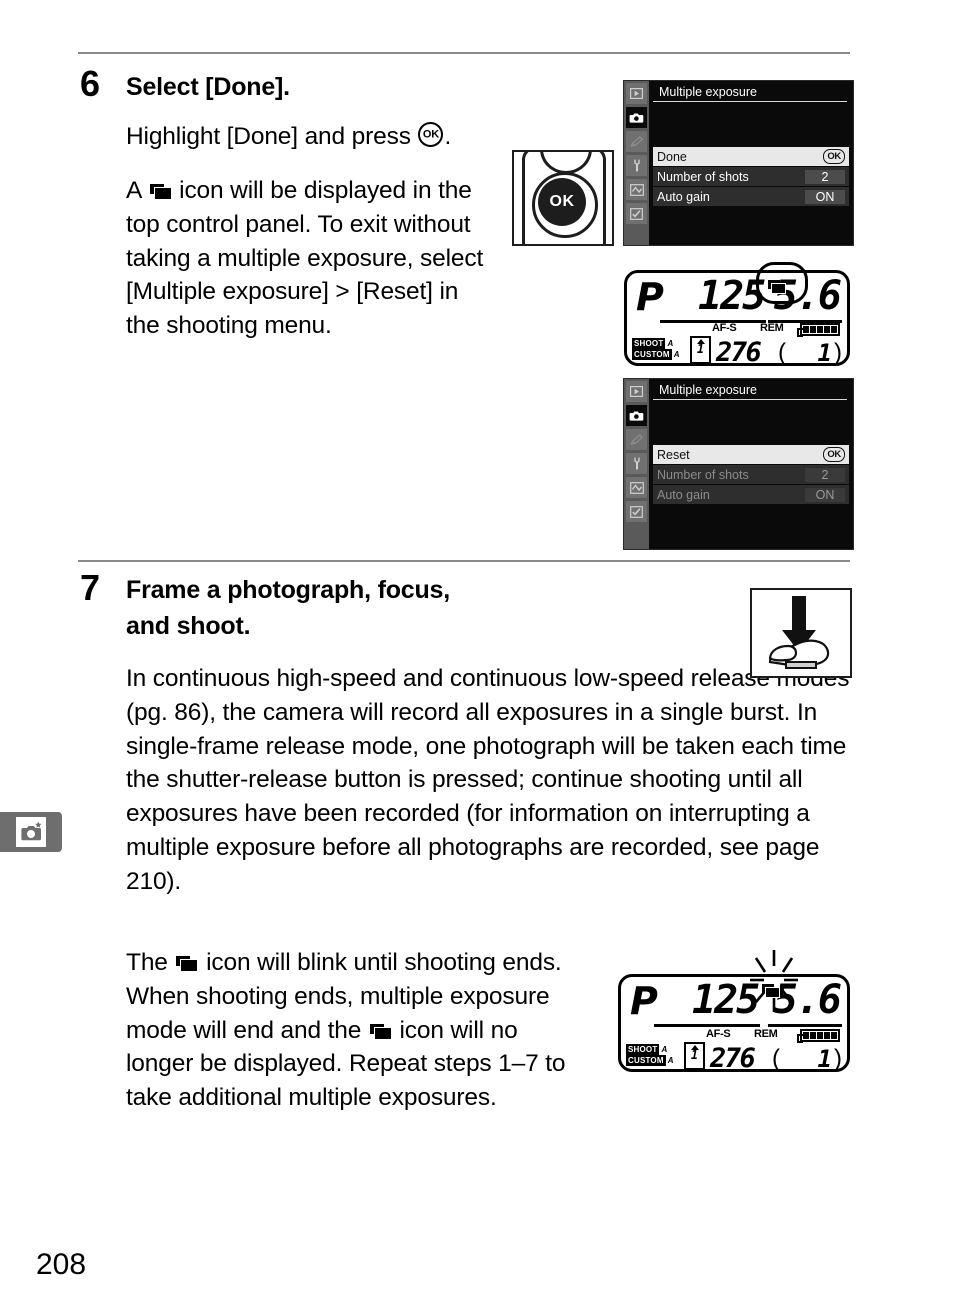 This screenshot has width=954, height=1314. What do you see at coordinates (838, 1058) in the screenshot?
I see `buffer-paren-close: )` at bounding box center [838, 1058].